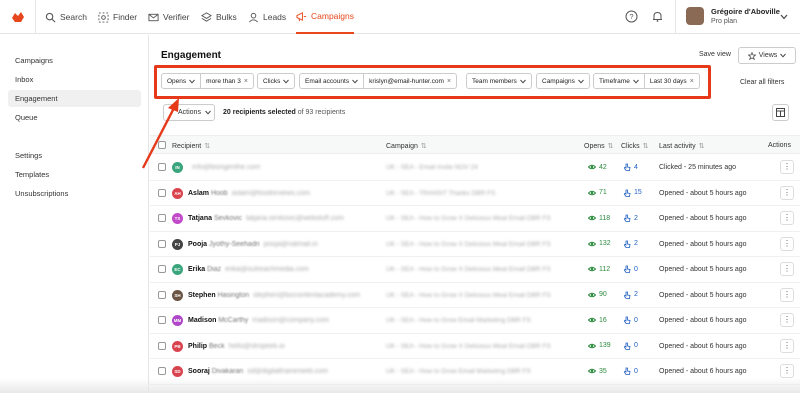 Image resolution: width=800 pixels, height=393 pixels. What do you see at coordinates (499, 81) in the screenshot?
I see `filter-chip-team-members: Team members` at bounding box center [499, 81].